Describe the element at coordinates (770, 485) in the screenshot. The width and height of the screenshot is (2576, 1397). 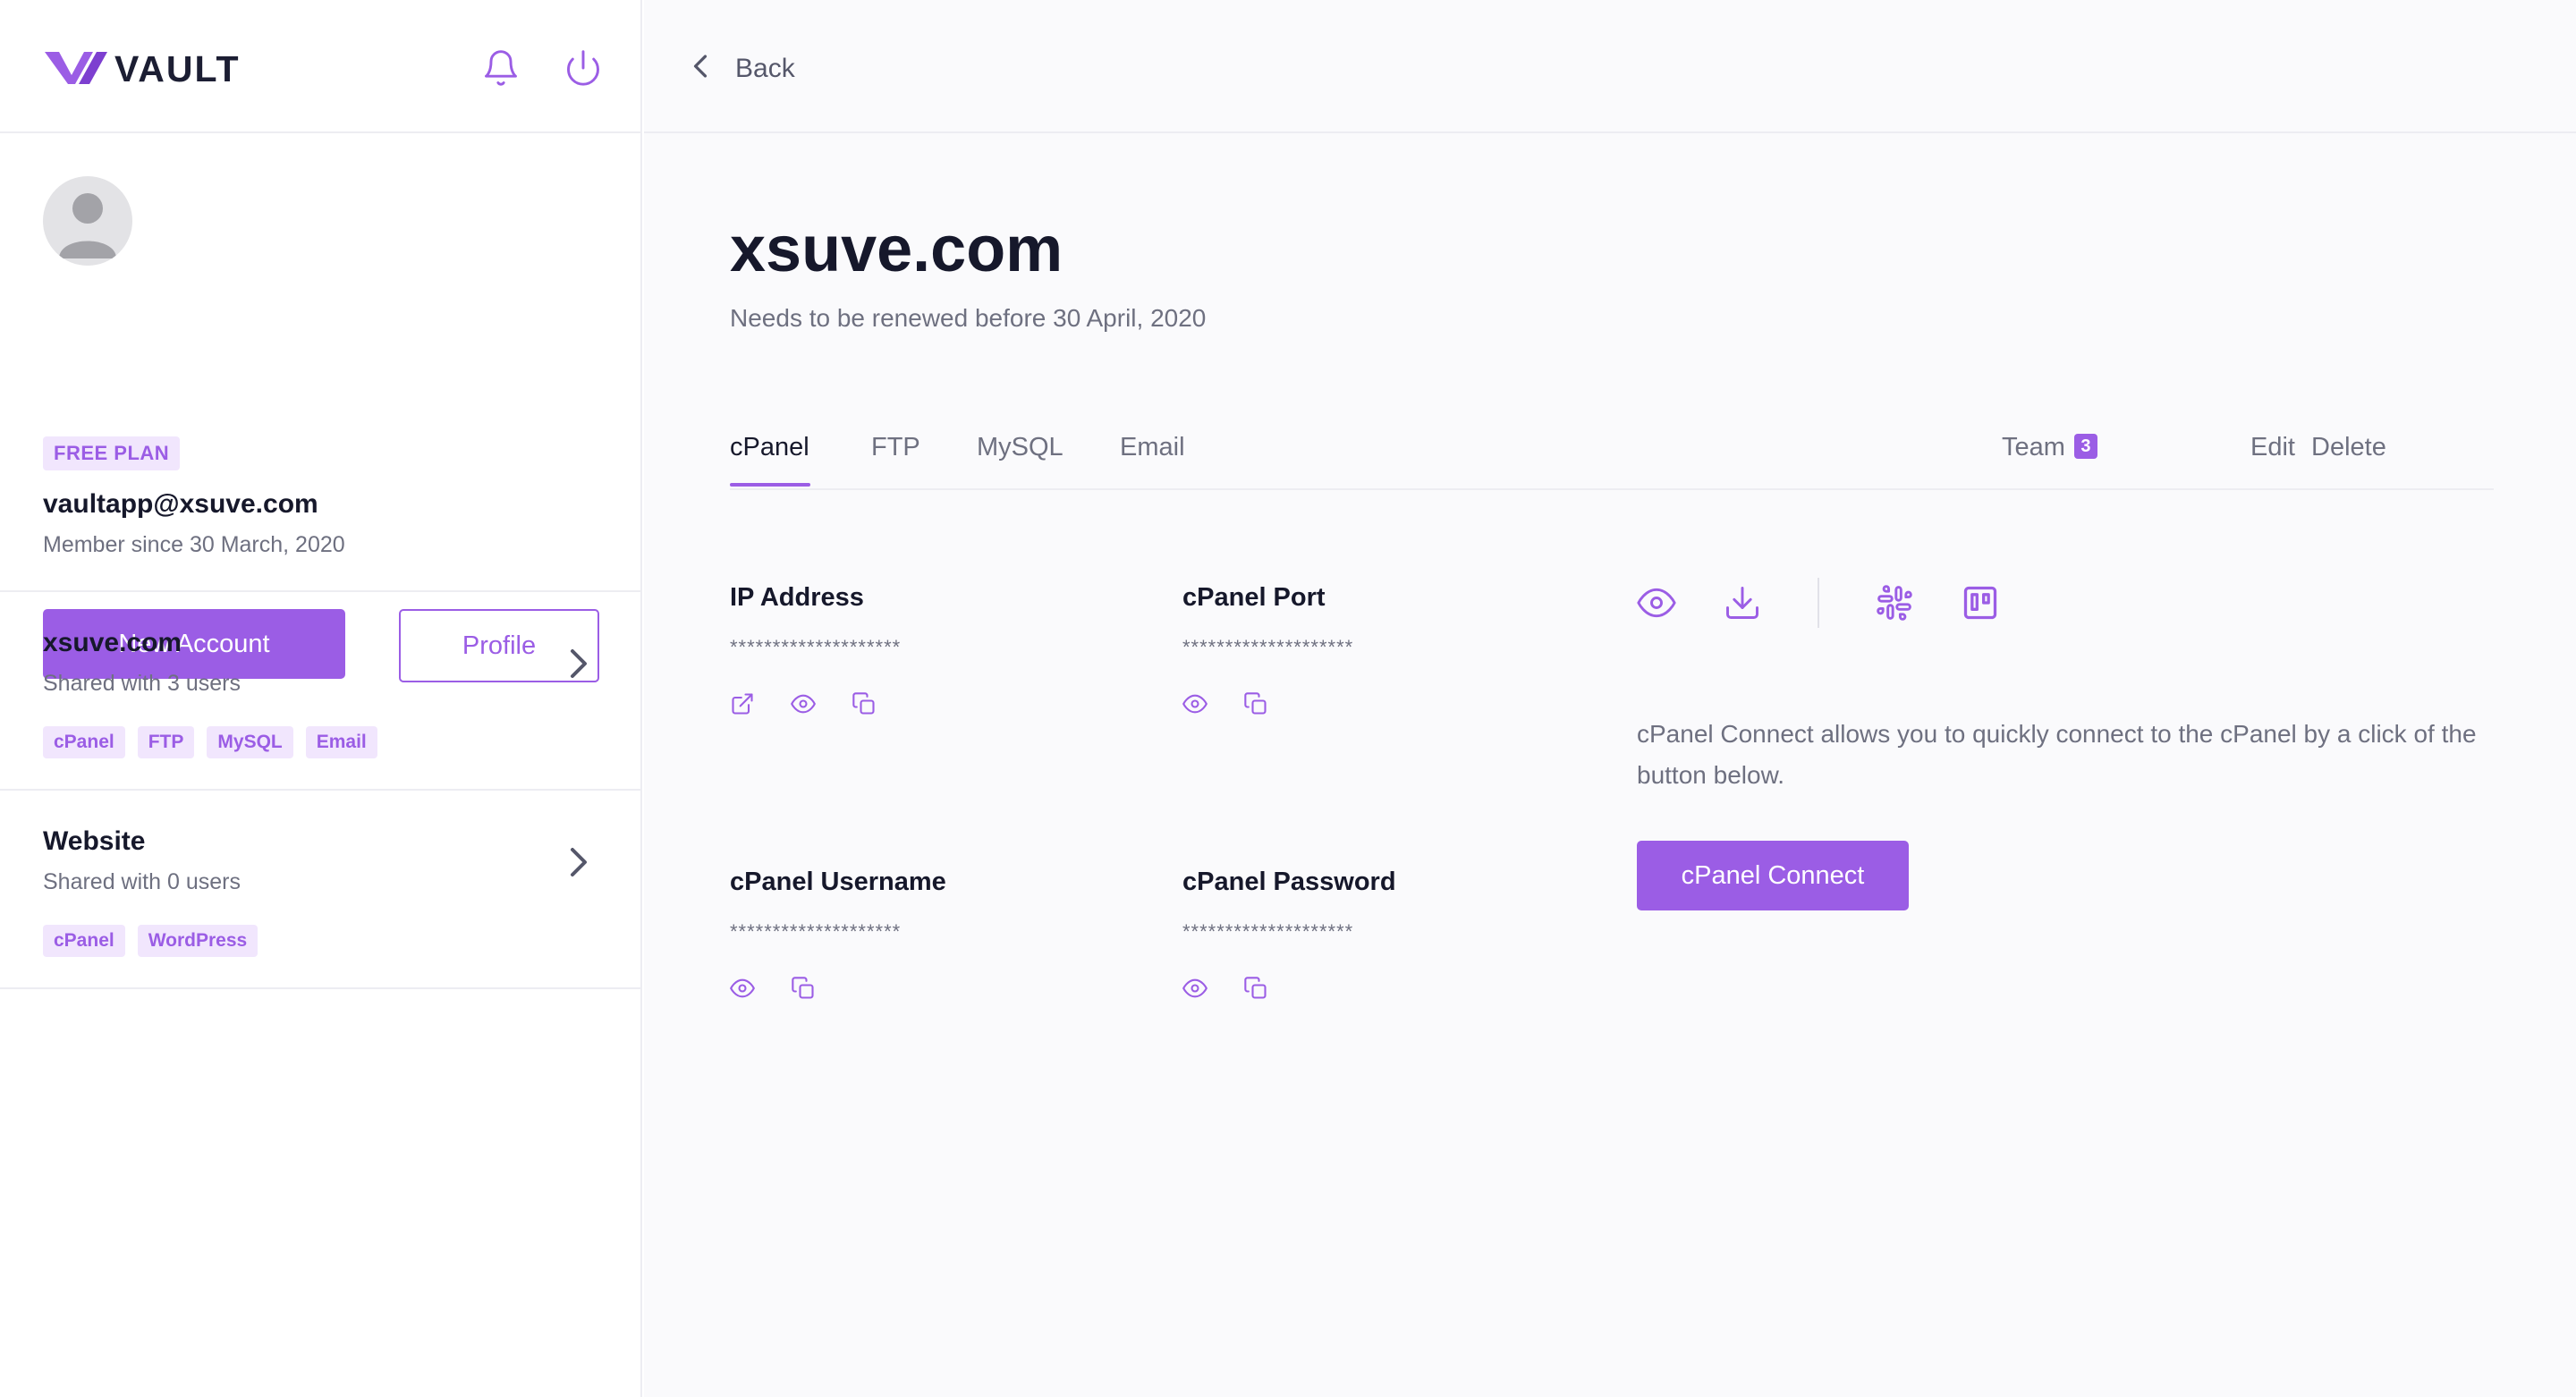
I see `active-tab-indicator` at that location.